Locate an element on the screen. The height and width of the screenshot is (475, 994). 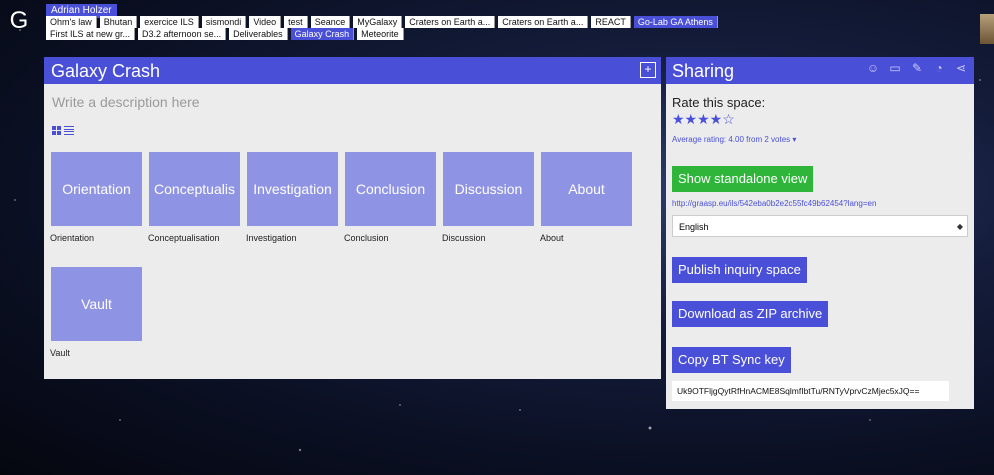
phase-tile-vault: Vault is located at coordinates (96, 304).